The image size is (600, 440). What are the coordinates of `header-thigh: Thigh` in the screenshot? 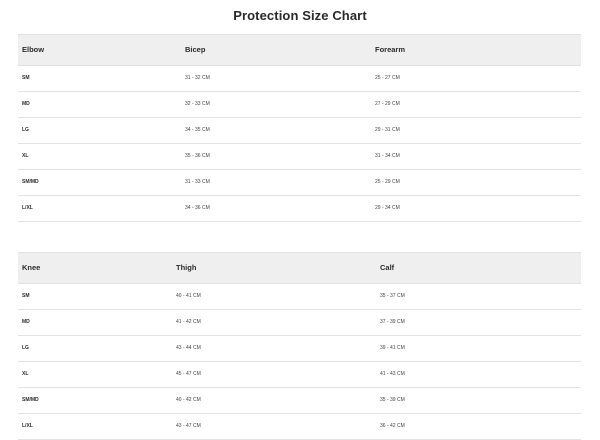 It's located at (186, 267).